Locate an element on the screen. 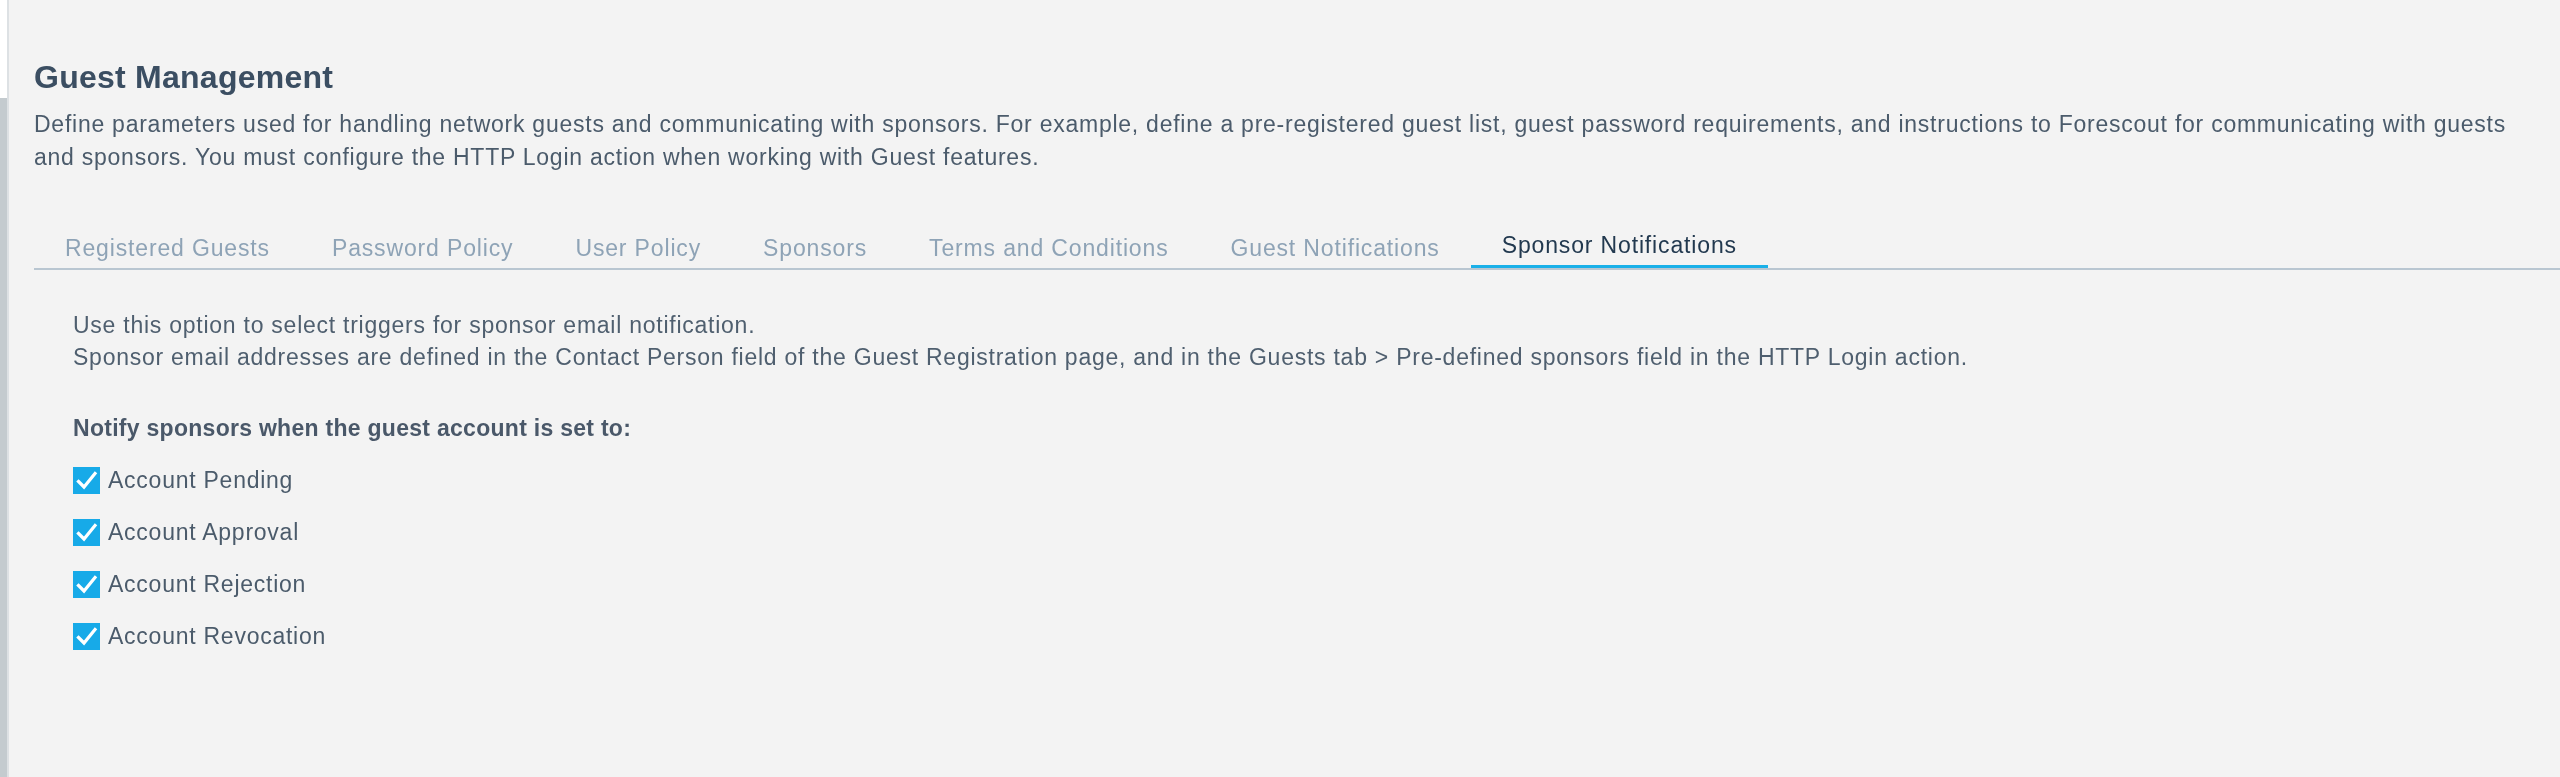 Image resolution: width=2560 pixels, height=777 pixels. help-text: Use this option to select triggers for sponsor email notification. is located at coordinates (415, 325).